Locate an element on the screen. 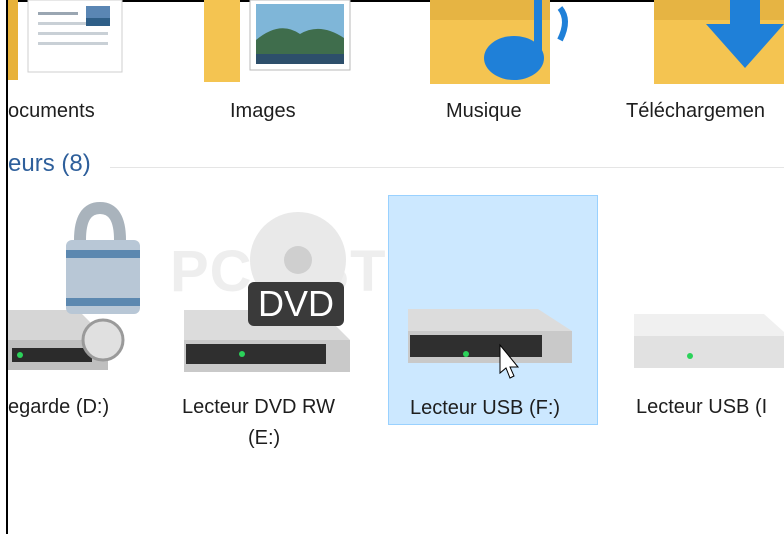 This screenshot has width=784, height=534. folder-documents: ocuments is located at coordinates (88, 70).